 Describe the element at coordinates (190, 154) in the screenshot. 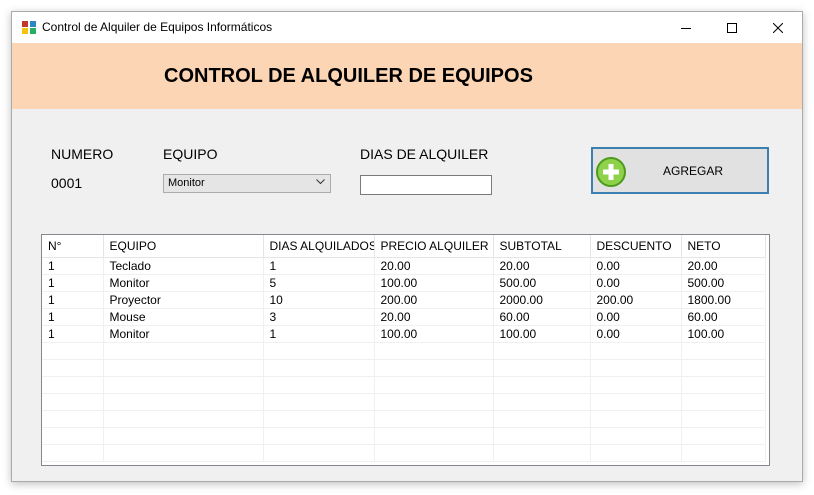

I see `equipo-label: EQUIPO` at that location.